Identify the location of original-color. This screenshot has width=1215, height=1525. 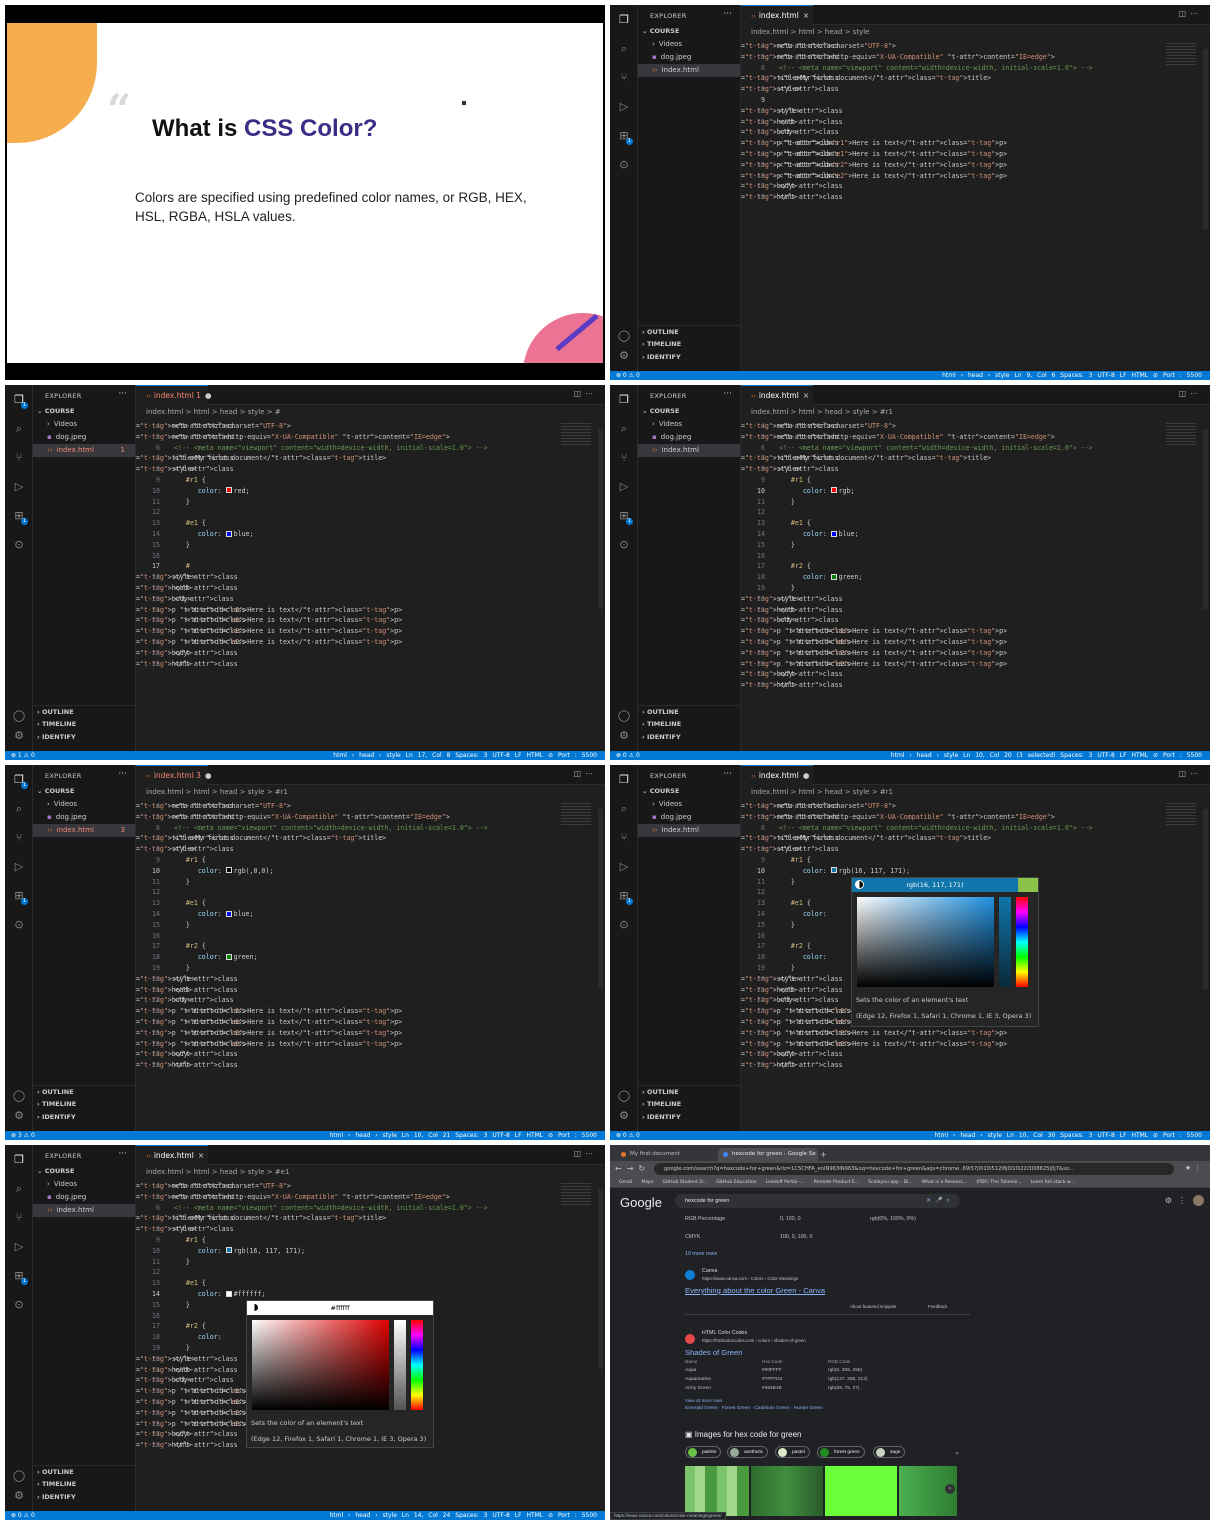
(1028, 885).